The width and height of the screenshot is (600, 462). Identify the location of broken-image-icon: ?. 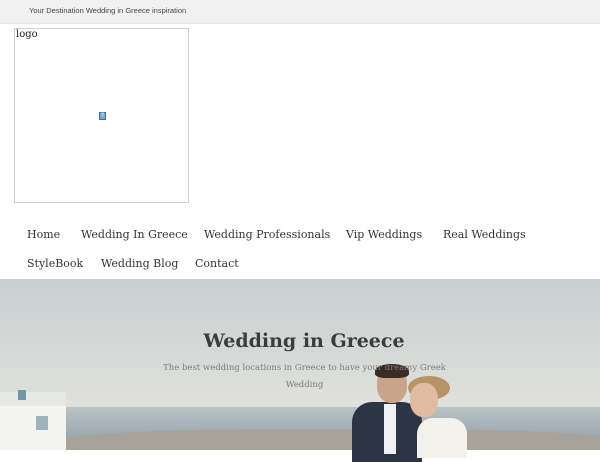
(102, 116).